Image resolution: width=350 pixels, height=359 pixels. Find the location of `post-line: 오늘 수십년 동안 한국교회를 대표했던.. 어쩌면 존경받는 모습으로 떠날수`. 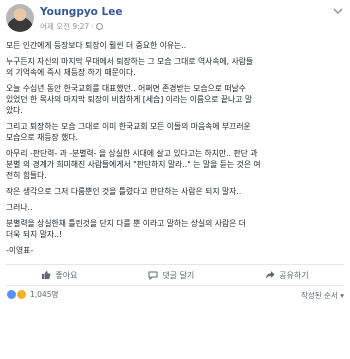

post-line: 오늘 수십년 동안 한국교회를 대표했던.. 어쩌면 존경받는 모습으로 떠날수 is located at coordinates (126, 88).